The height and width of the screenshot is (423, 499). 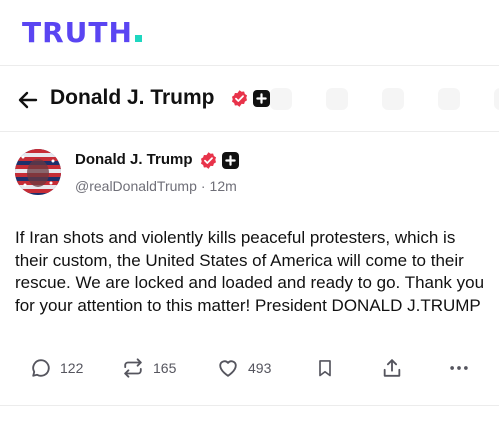 I want to click on avatar, so click(x=38, y=172).